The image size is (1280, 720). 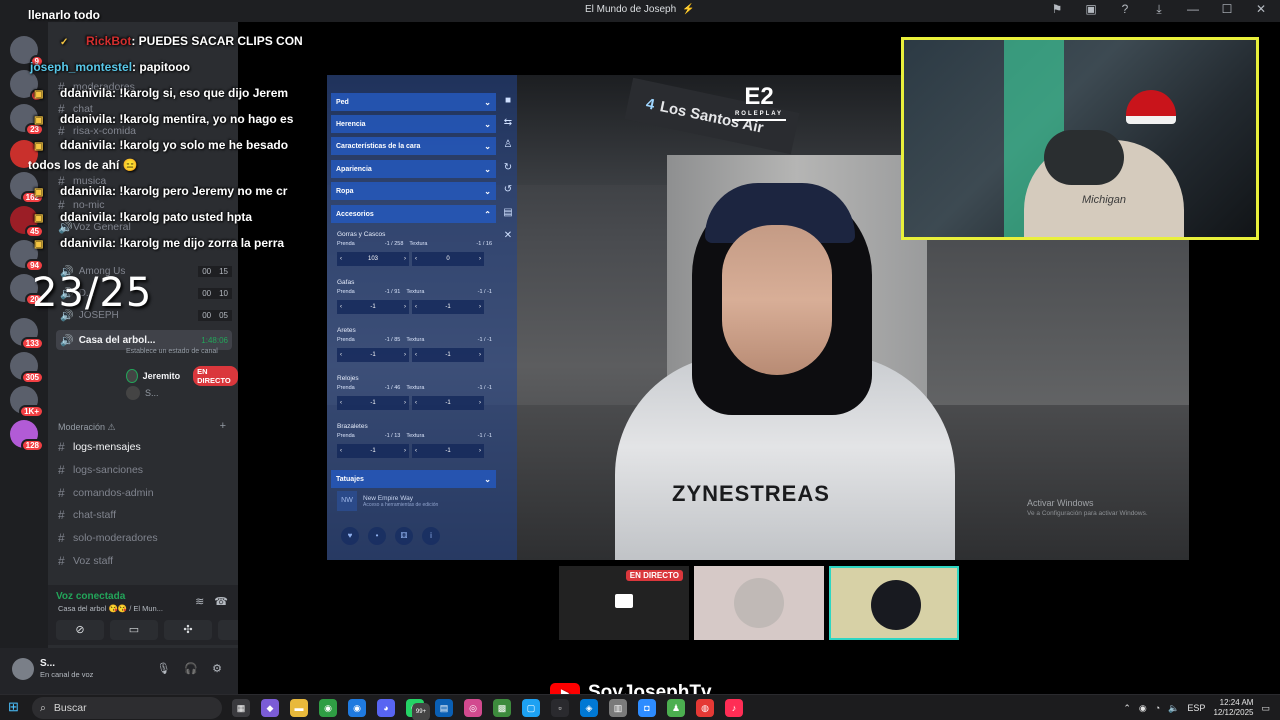 What do you see at coordinates (404, 536) in the screenshot?
I see `dice-icon: ⚅` at bounding box center [404, 536].